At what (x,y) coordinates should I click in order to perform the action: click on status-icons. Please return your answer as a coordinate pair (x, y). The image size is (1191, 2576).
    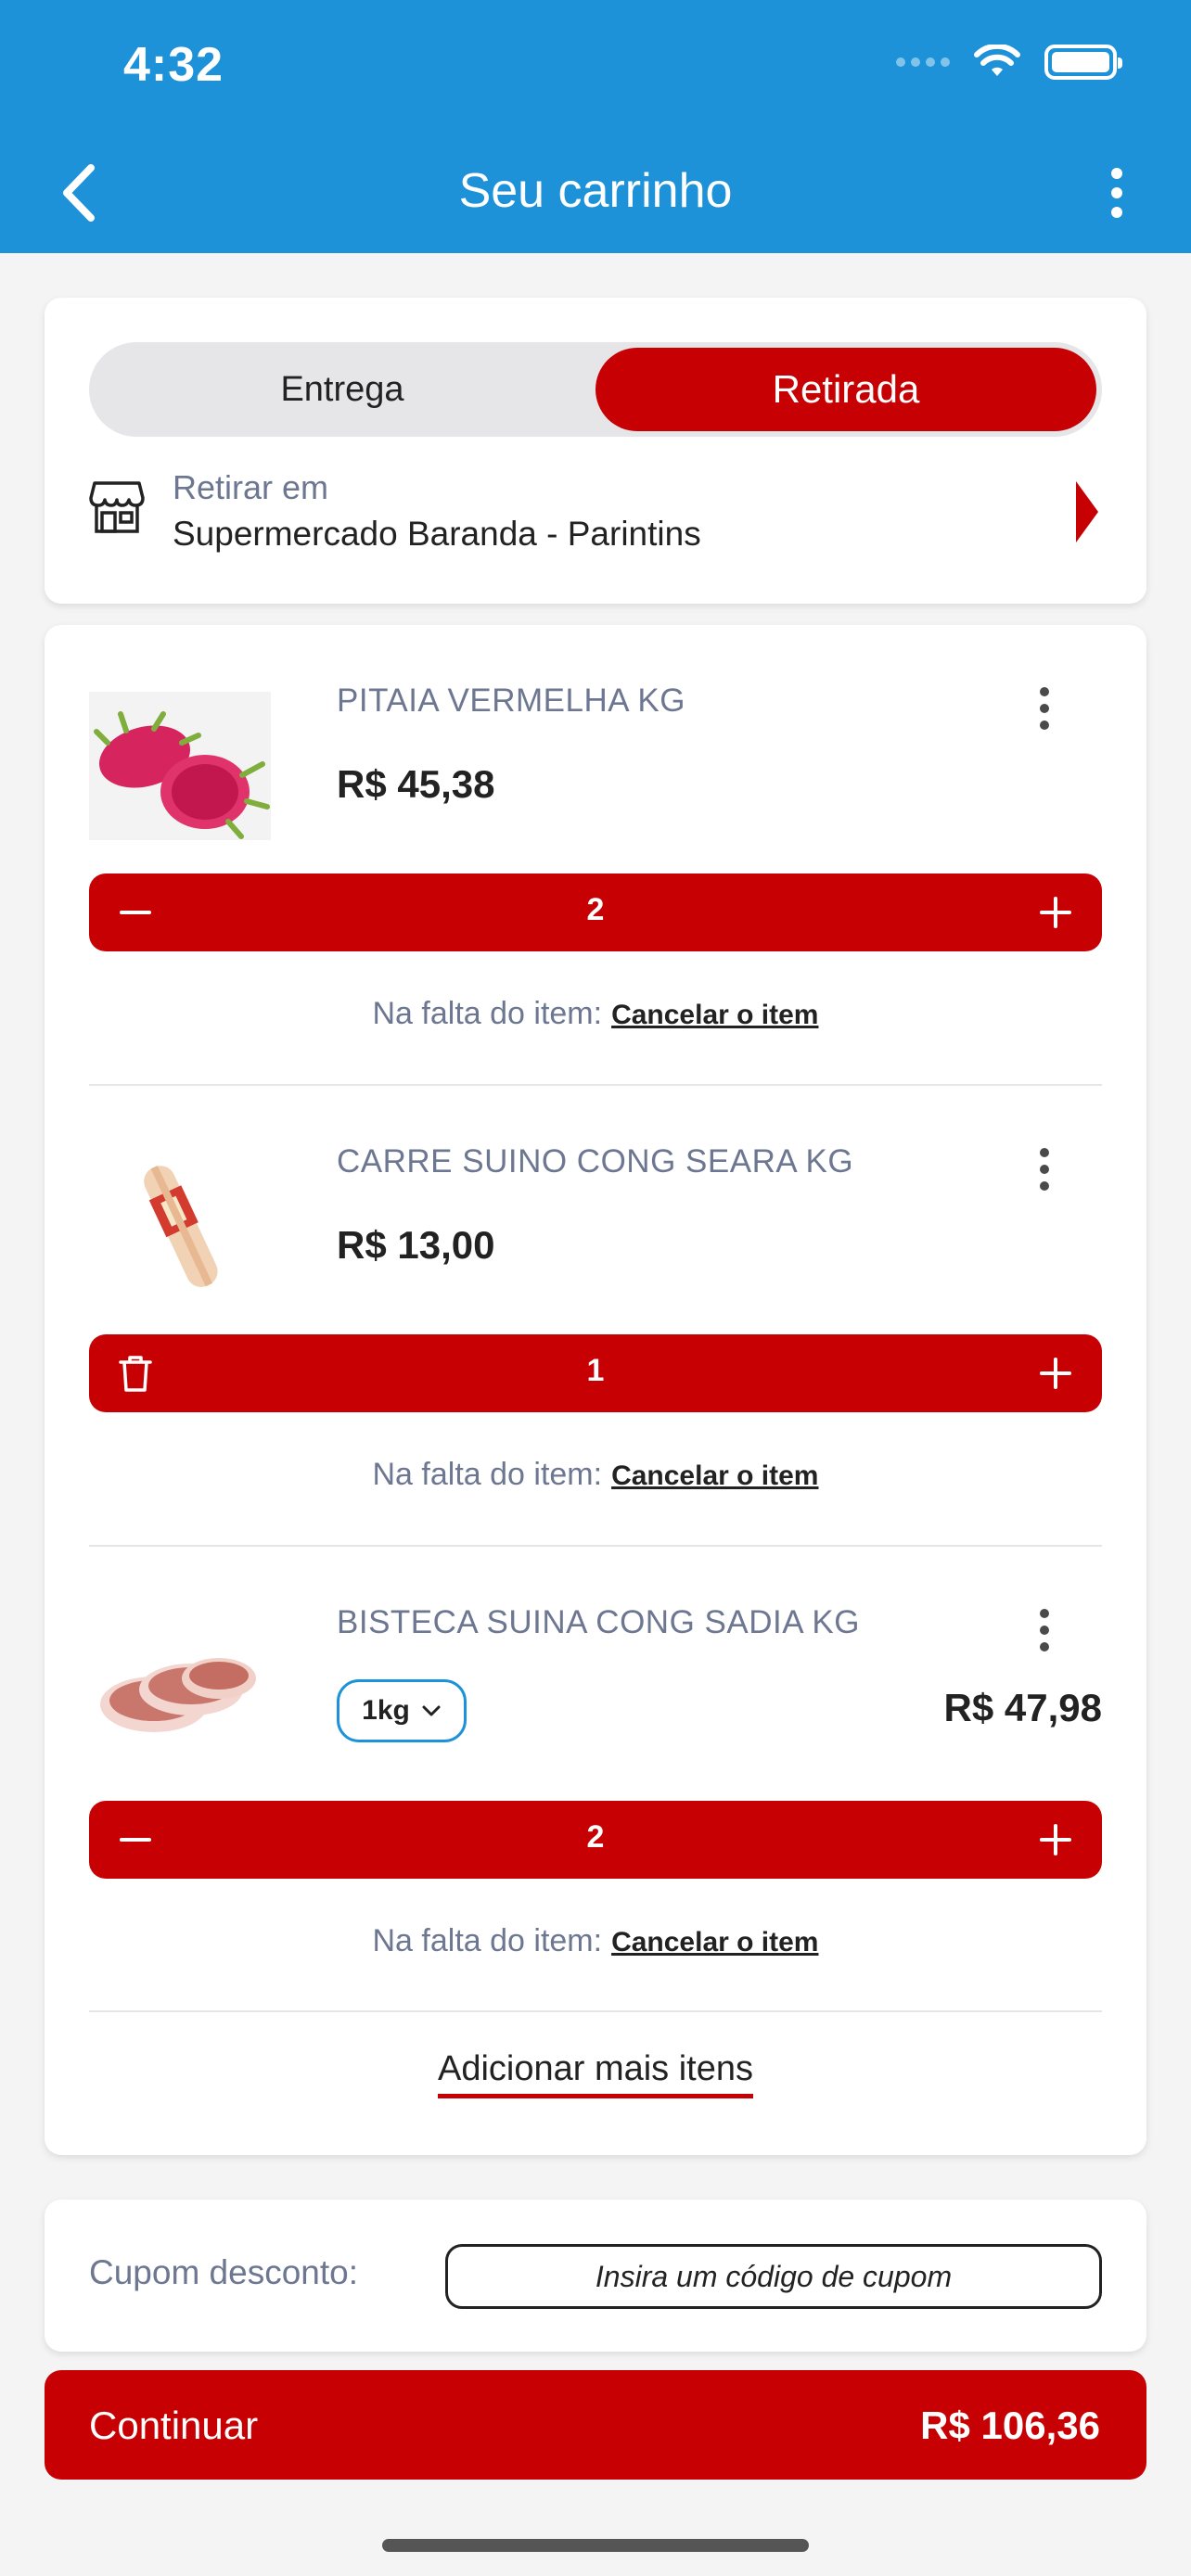
    Looking at the image, I should click on (1009, 62).